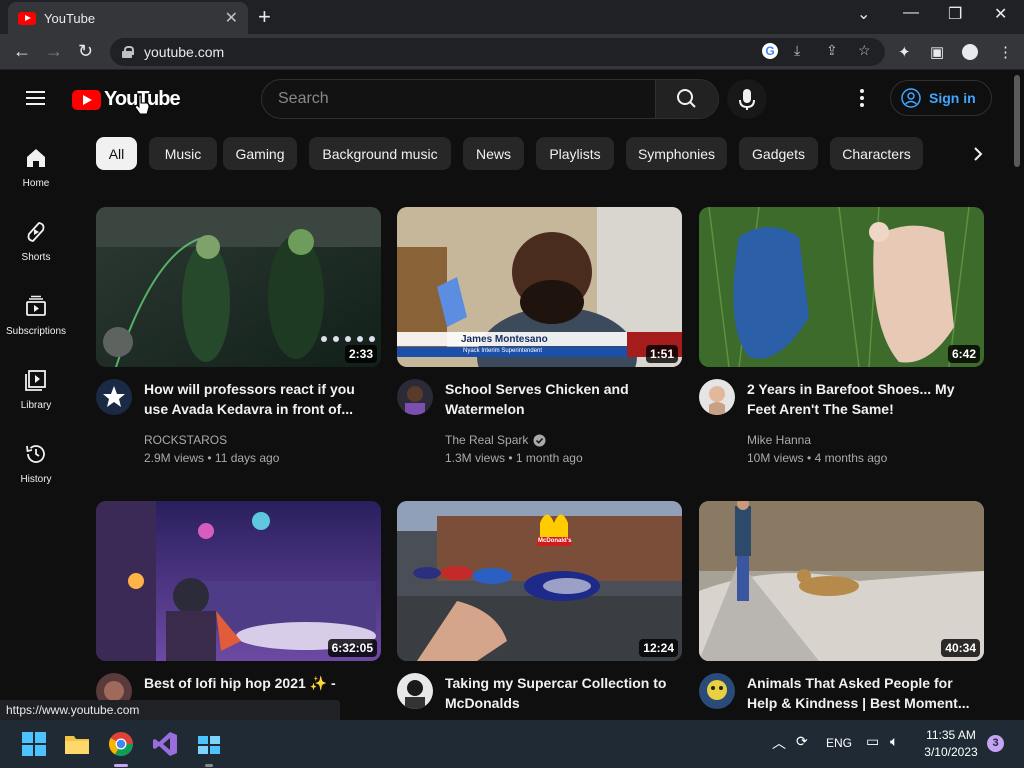 This screenshot has width=1024, height=768. What do you see at coordinates (514, 458) in the screenshot?
I see `video-meta: 1.3M views • 1 month ago` at bounding box center [514, 458].